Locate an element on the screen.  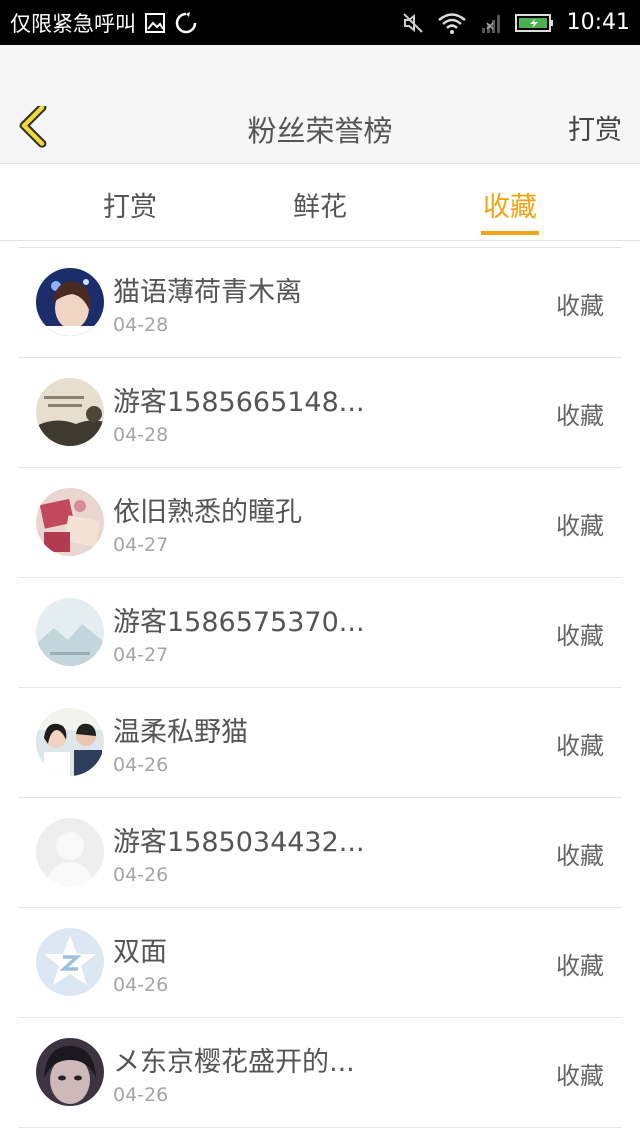
list-item: メ东京樱花盛开的... 04-26 收藏 is located at coordinates (320, 1073).